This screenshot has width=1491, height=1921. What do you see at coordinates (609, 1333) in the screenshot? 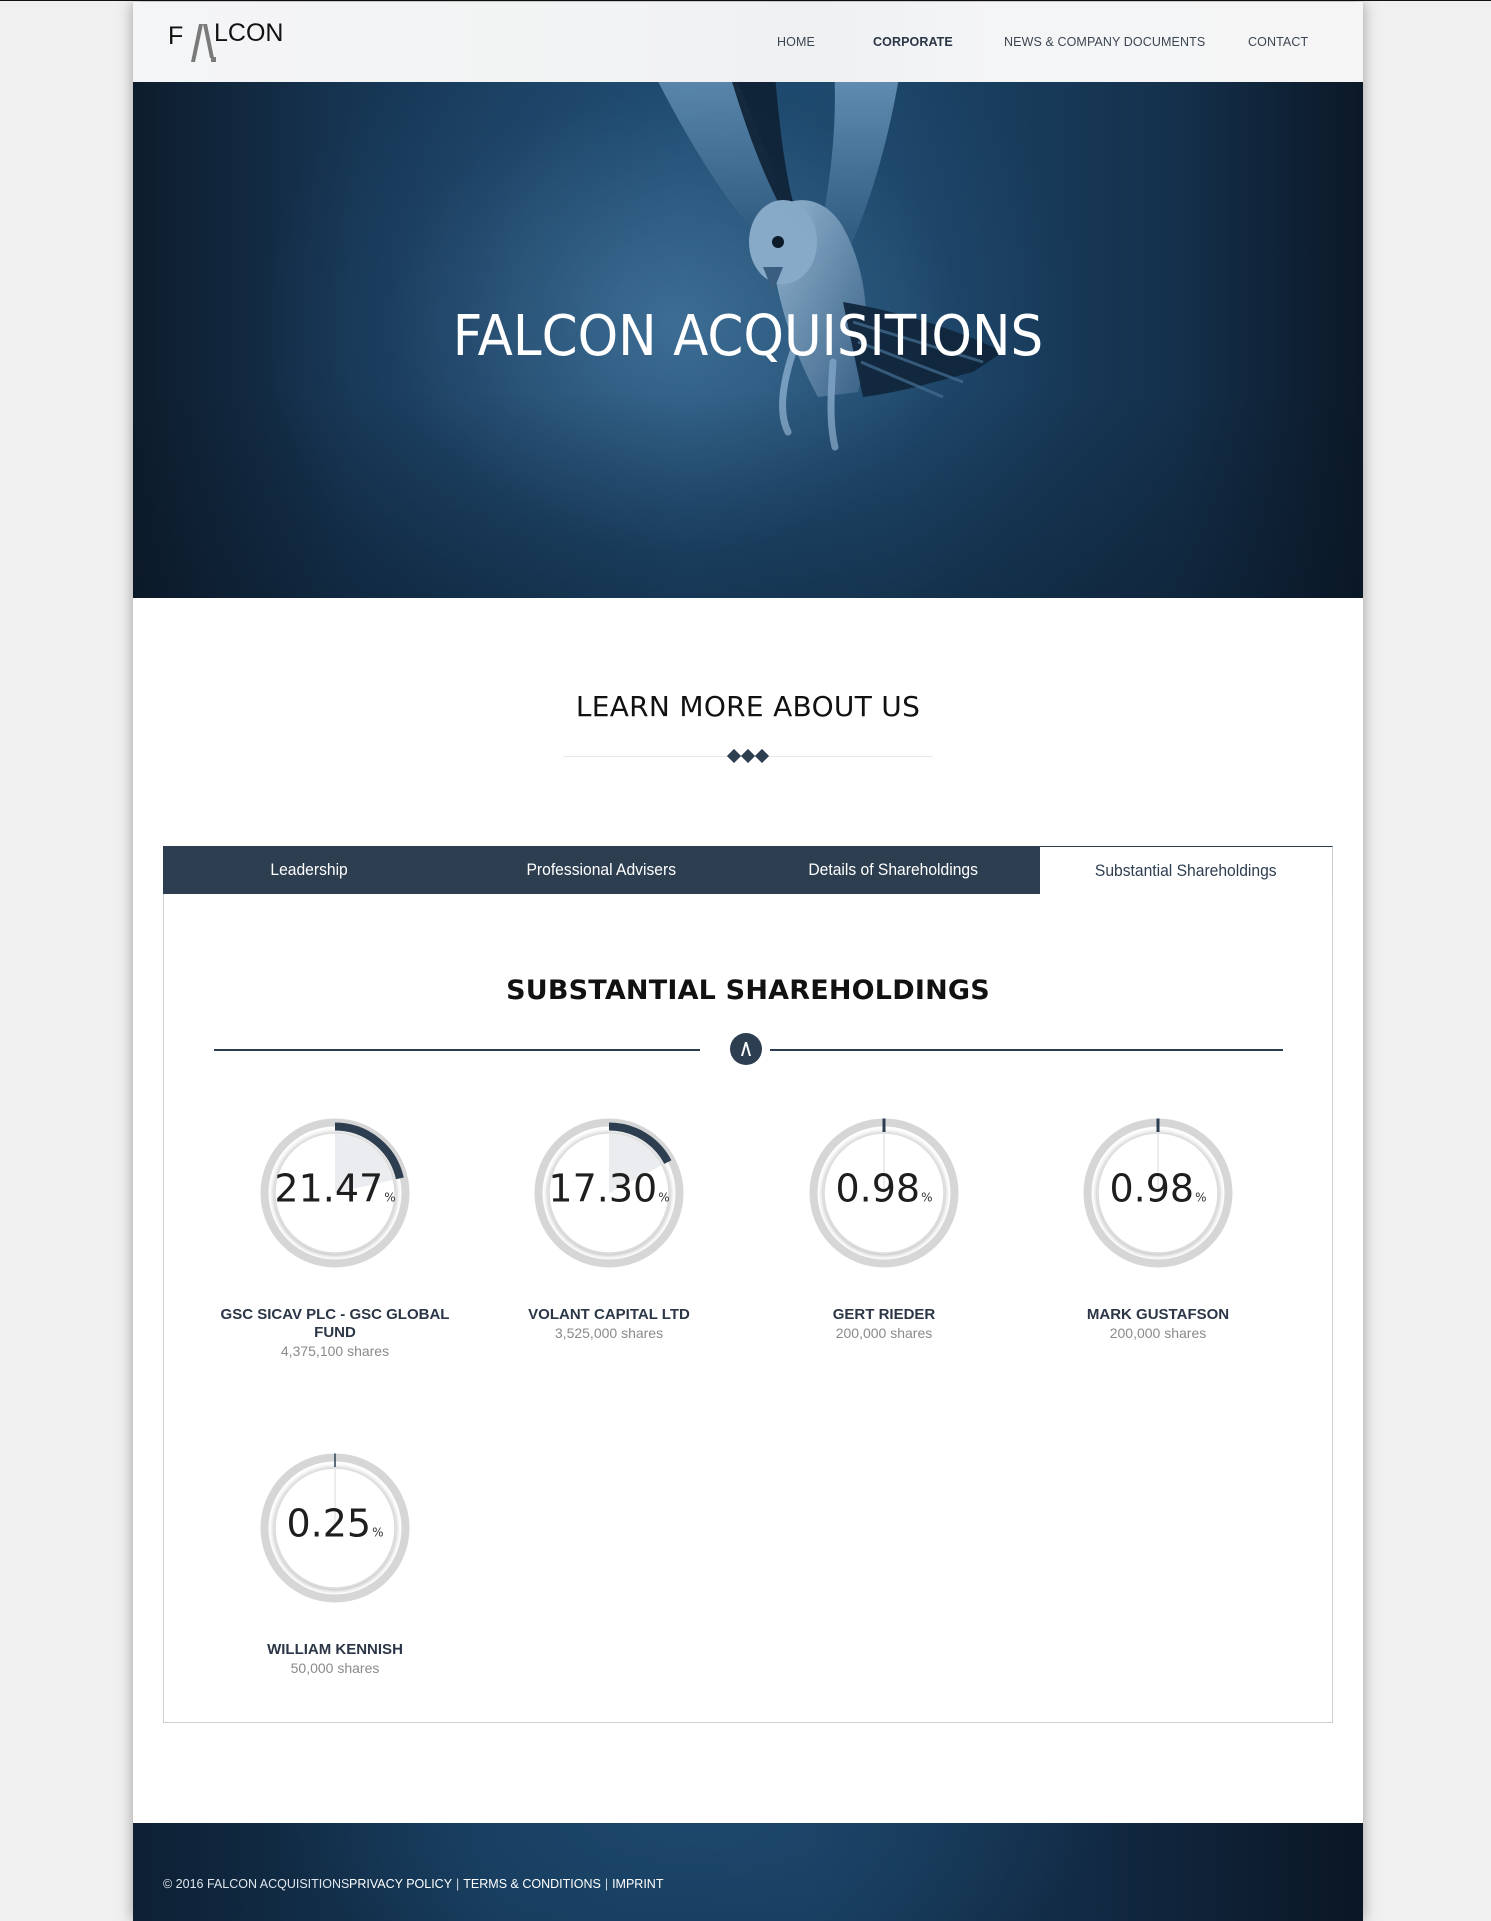
I see `shareholder-shares: 3,525,000 shares` at bounding box center [609, 1333].